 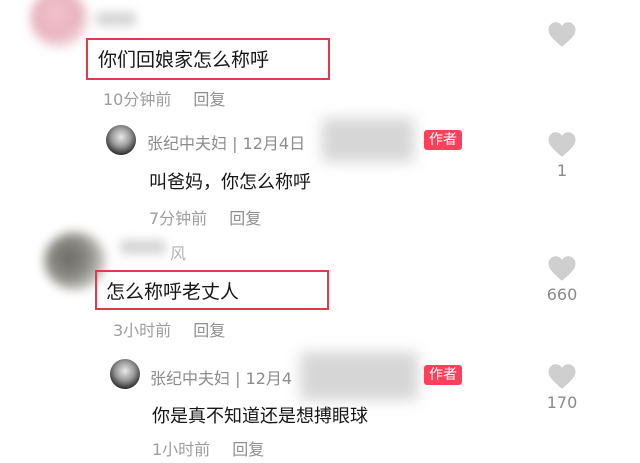 What do you see at coordinates (178, 253) in the screenshot?
I see `commenter-name-fragment: 风` at bounding box center [178, 253].